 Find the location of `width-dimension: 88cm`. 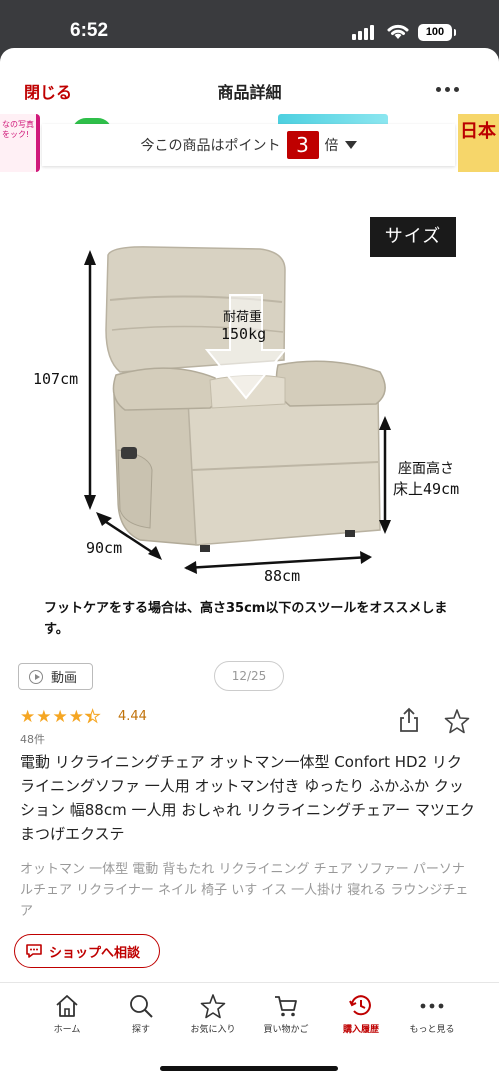

width-dimension: 88cm is located at coordinates (282, 576).